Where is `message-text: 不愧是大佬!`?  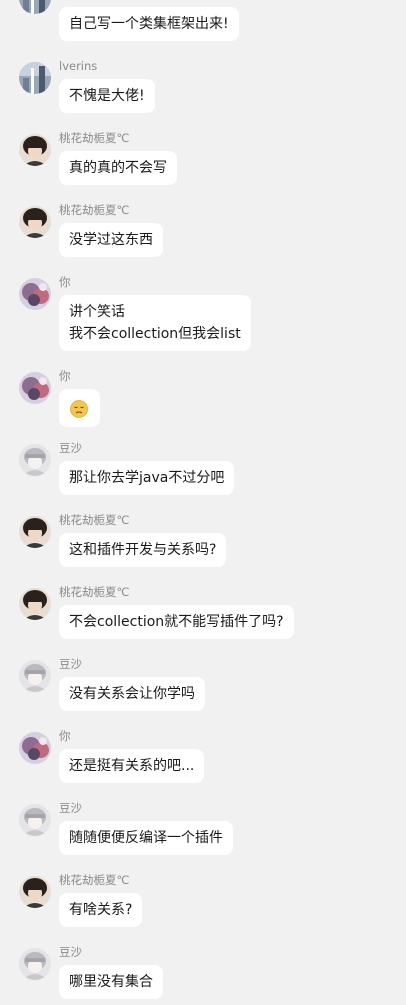
message-text: 不愧是大佬! is located at coordinates (107, 96).